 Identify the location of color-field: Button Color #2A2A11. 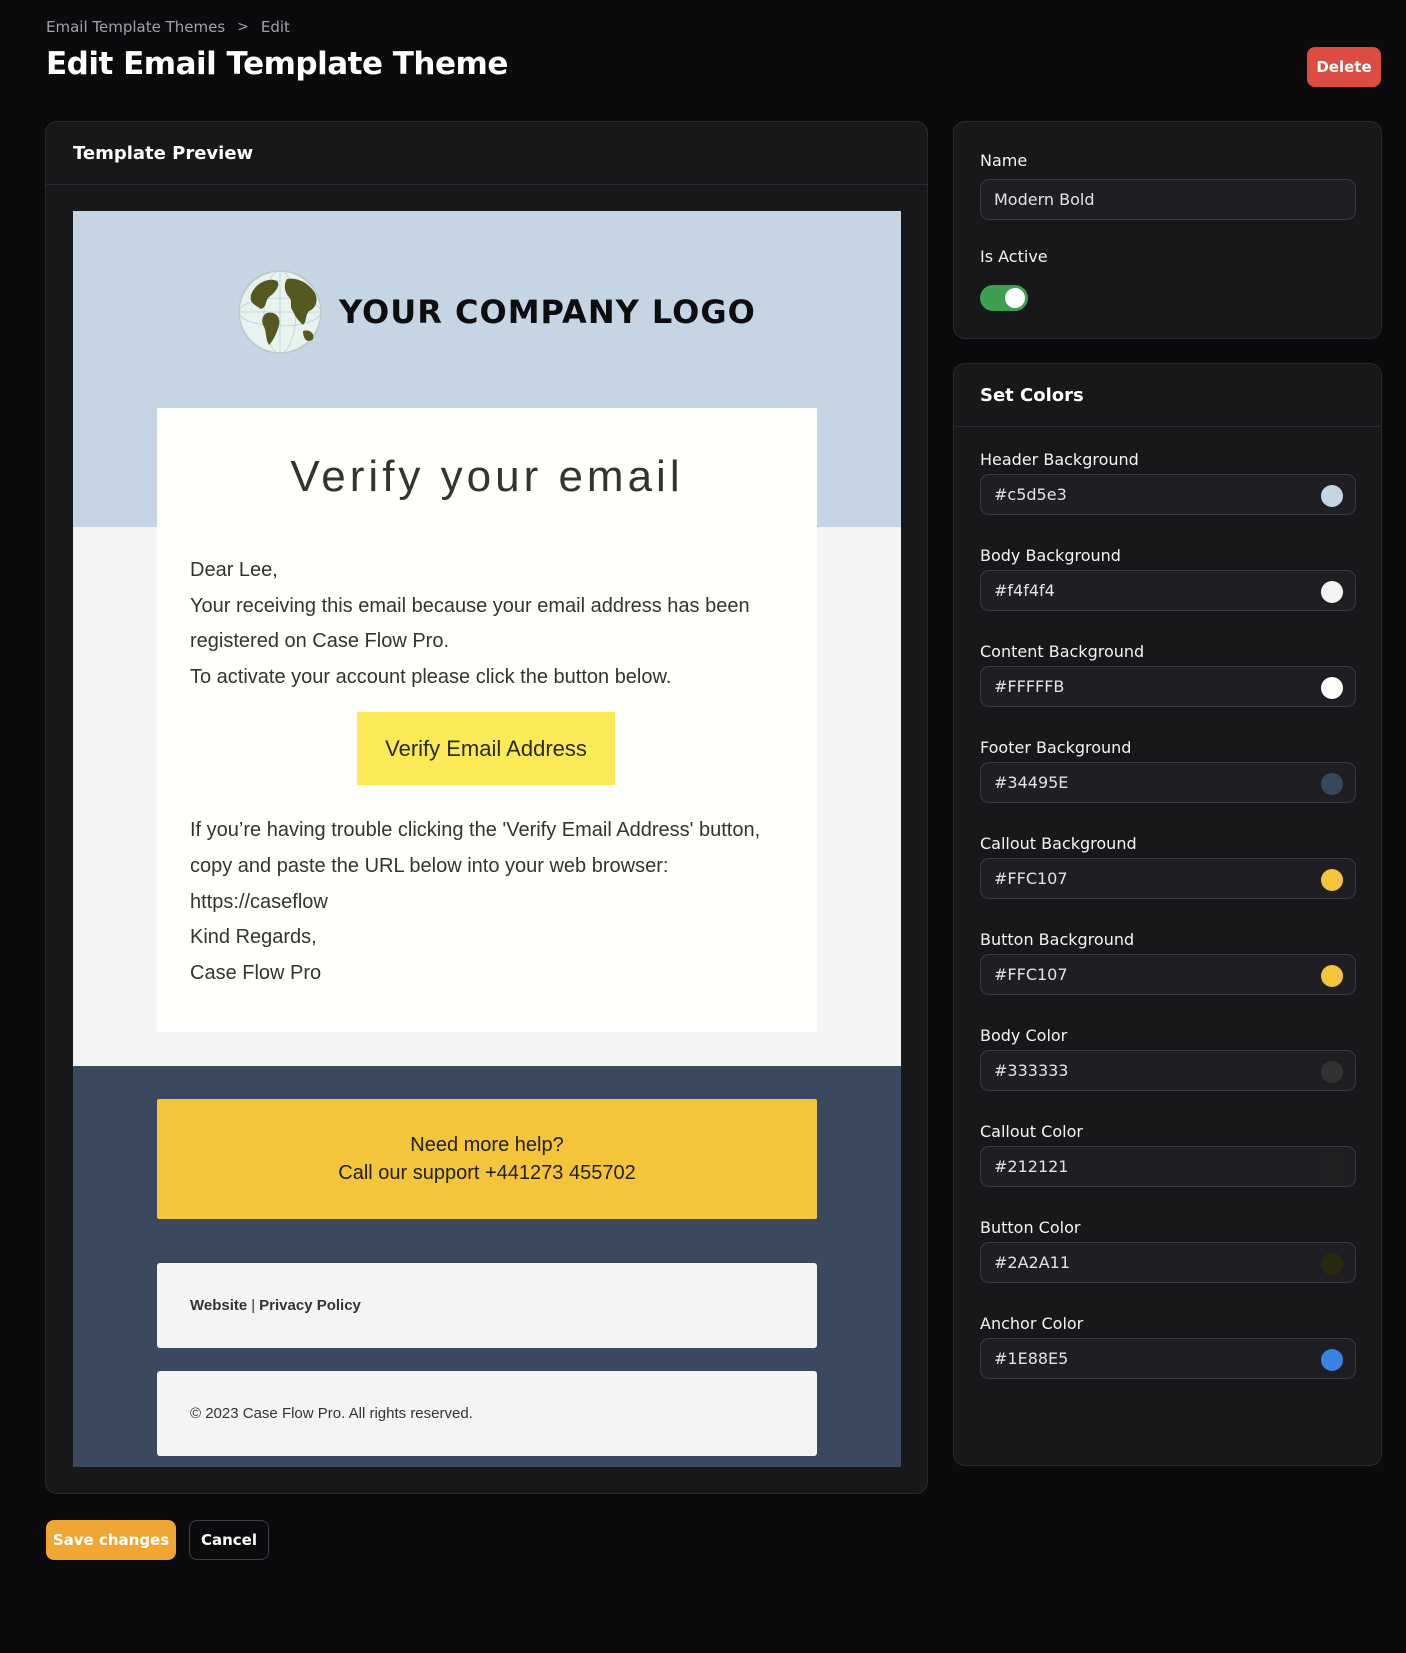
(1168, 1263).